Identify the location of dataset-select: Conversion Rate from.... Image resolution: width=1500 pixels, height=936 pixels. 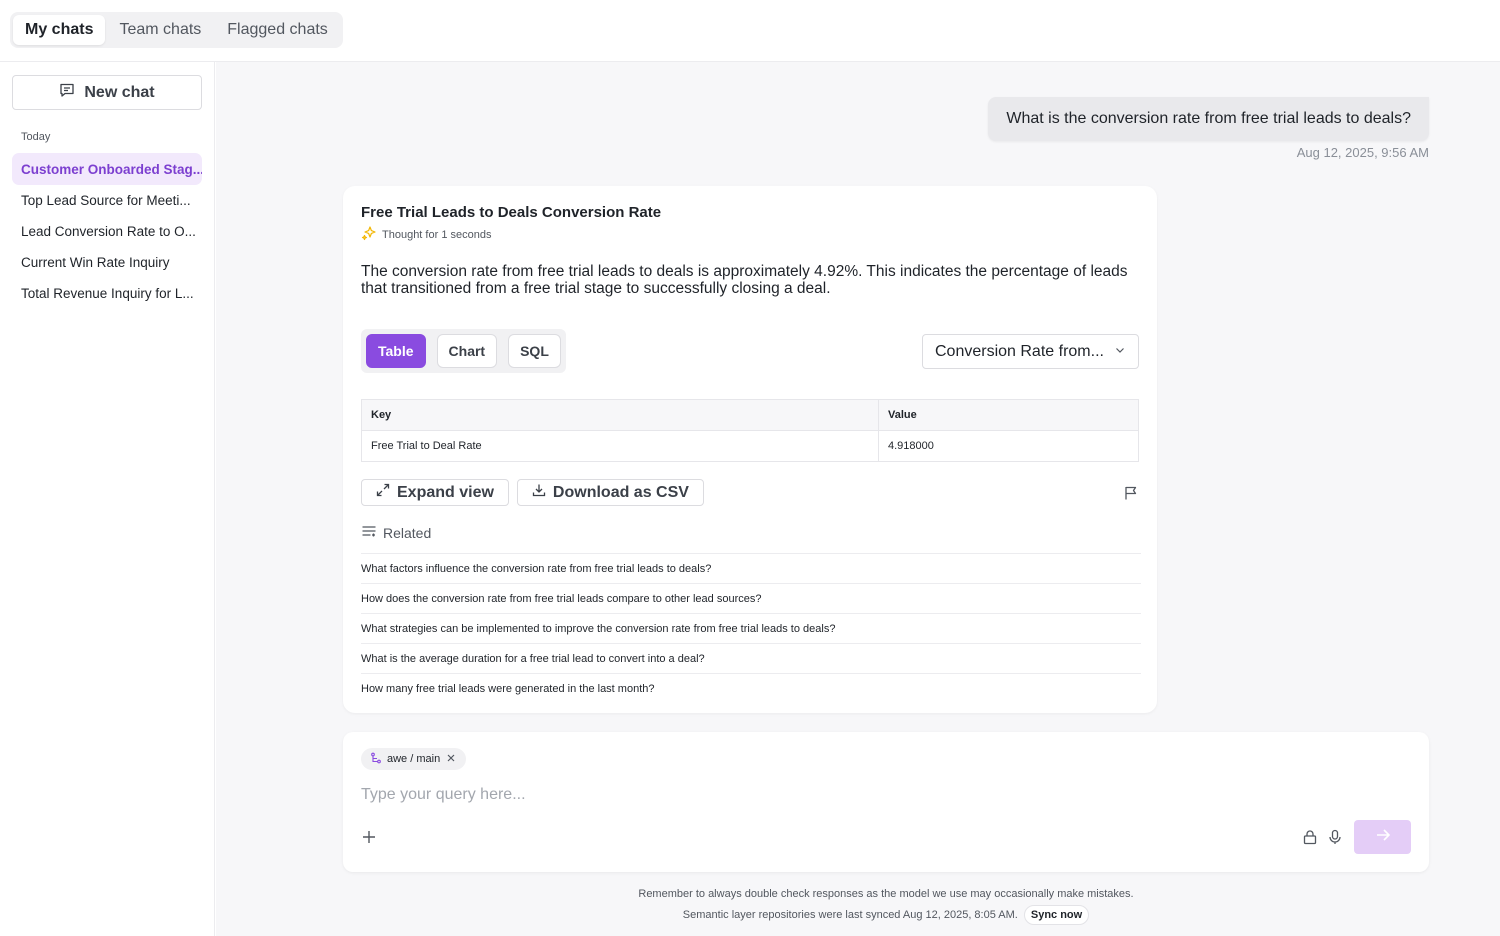
(1030, 351).